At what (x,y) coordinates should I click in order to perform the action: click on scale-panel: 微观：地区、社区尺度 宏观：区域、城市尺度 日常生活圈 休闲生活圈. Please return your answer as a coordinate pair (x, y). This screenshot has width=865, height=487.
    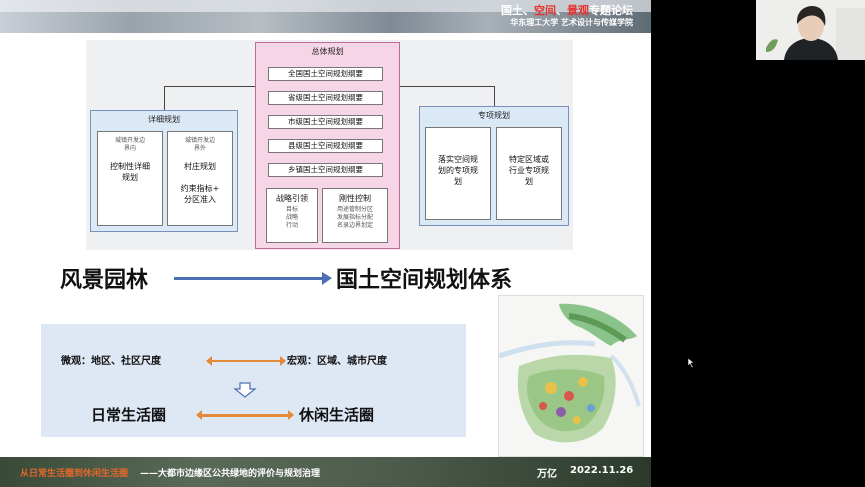
    Looking at the image, I should click on (253, 380).